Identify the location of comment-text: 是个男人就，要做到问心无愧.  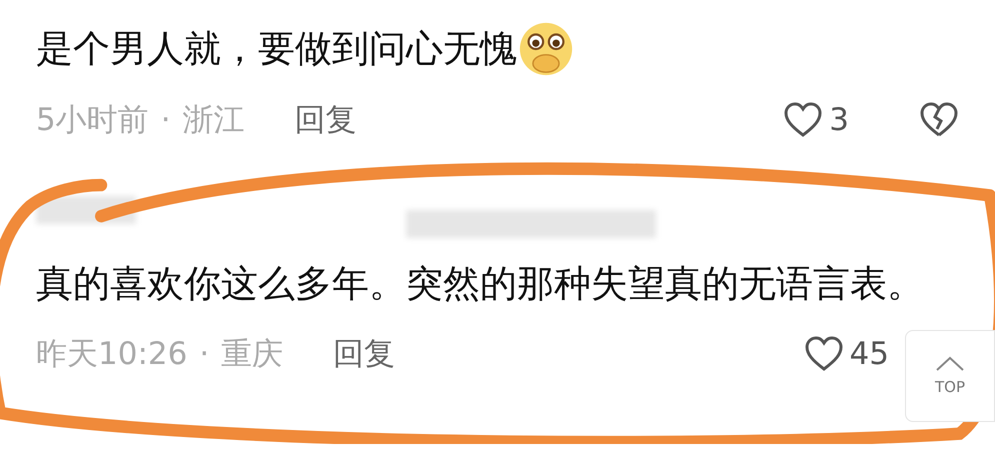
(276, 49).